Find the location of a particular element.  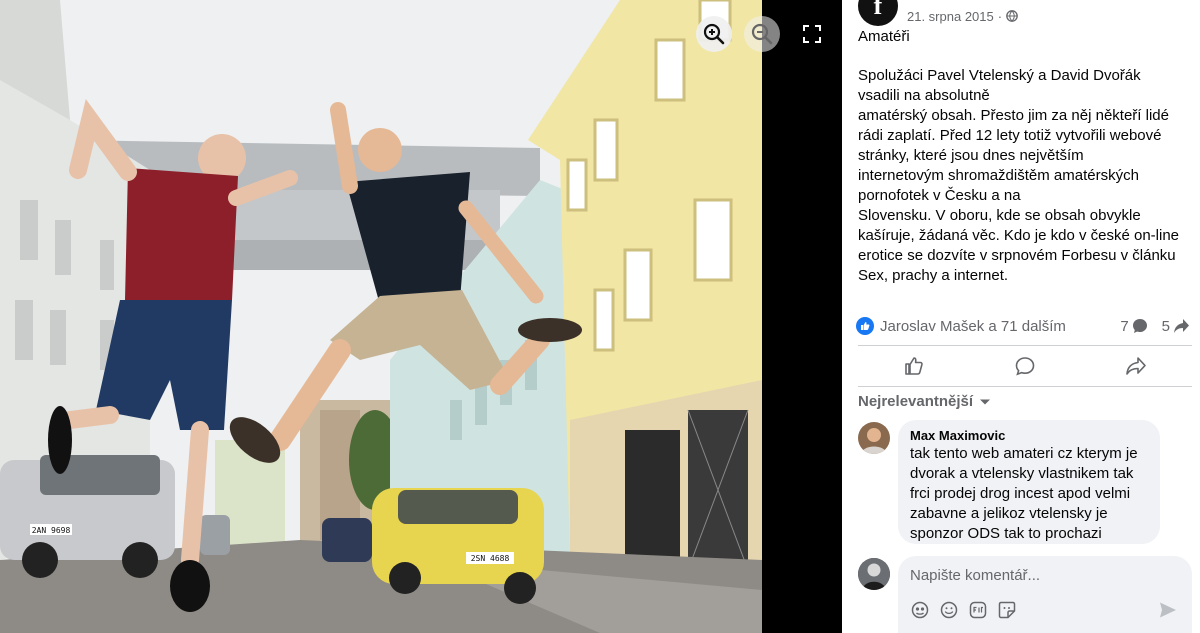

comment-sort-dropdown: Nejrelevantnější is located at coordinates (924, 401).